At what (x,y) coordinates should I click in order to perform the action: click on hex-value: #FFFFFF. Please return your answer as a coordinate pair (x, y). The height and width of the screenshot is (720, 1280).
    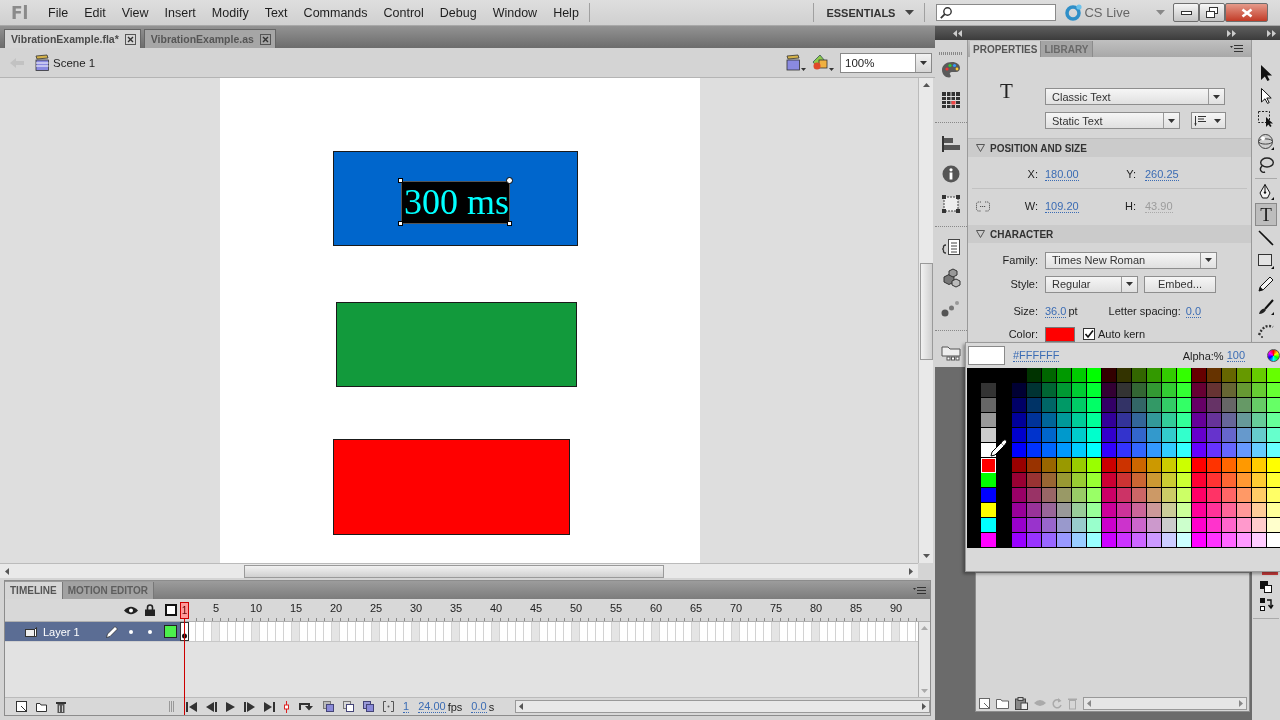
    Looking at the image, I should click on (1036, 355).